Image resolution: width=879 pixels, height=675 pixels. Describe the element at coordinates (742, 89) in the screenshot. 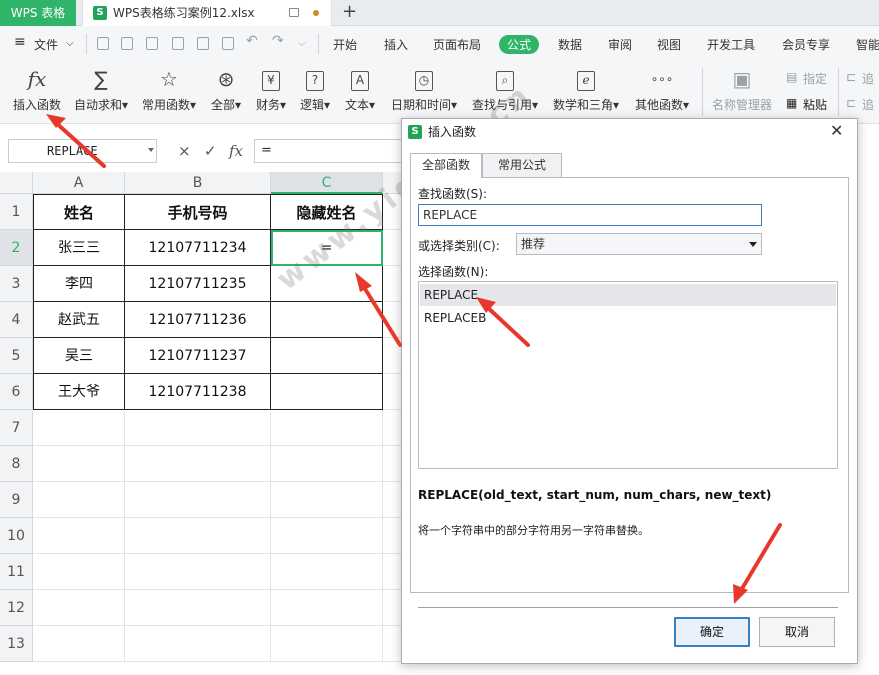

I see `name-manager-button: ▣ 名称管理器` at that location.